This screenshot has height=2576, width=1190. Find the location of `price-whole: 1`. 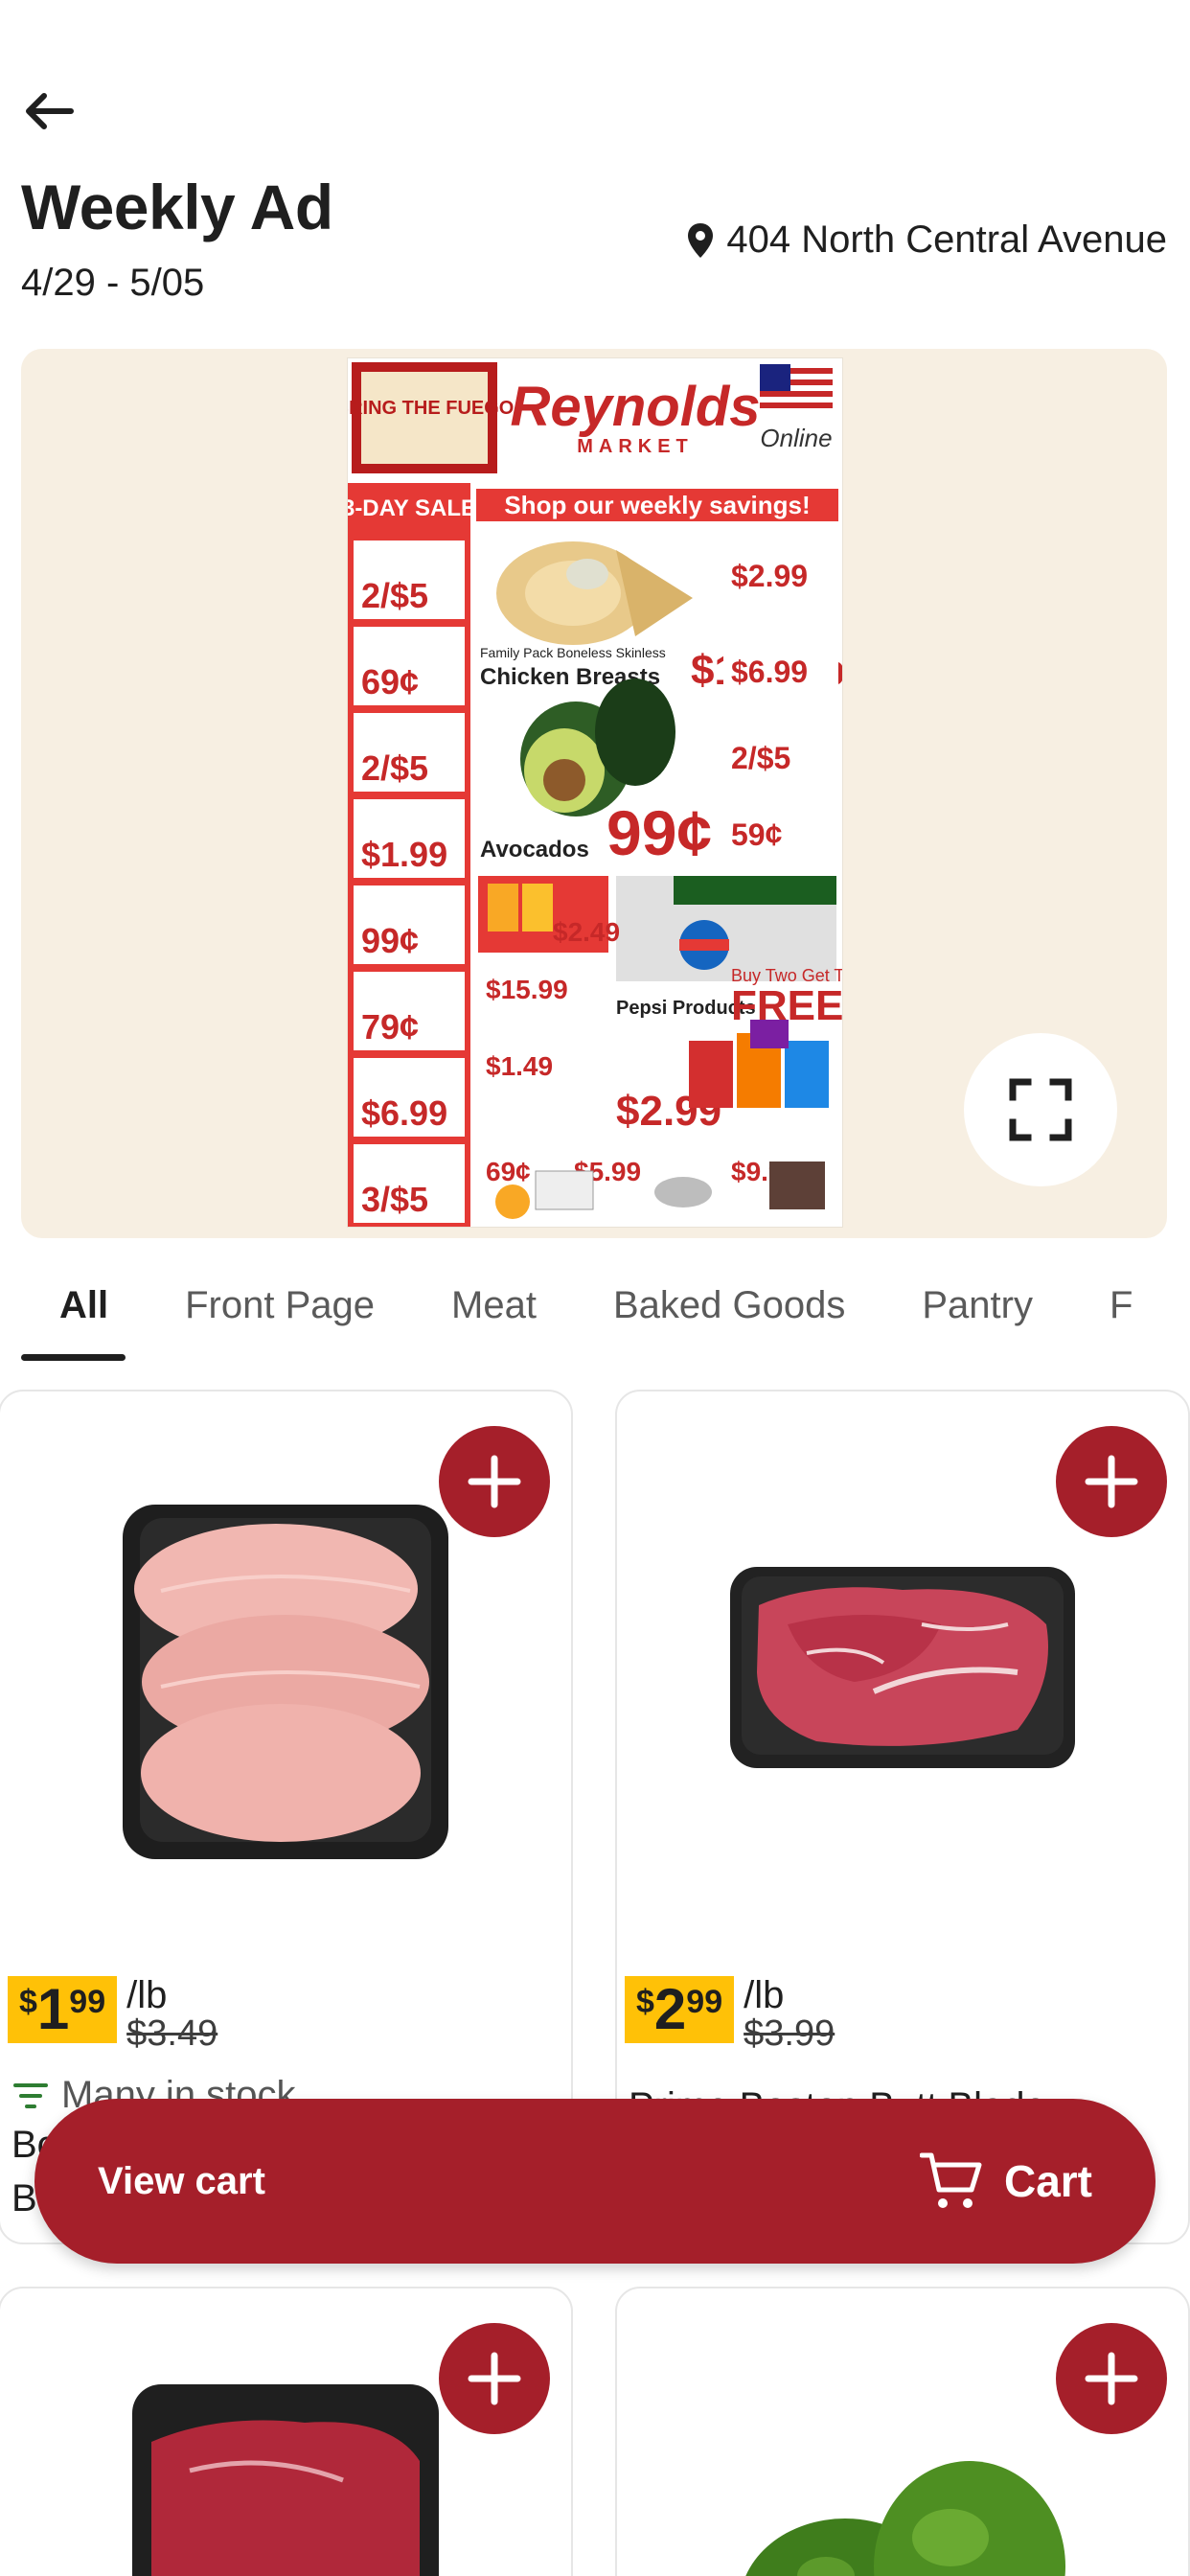

price-whole: 1 is located at coordinates (53, 2009).